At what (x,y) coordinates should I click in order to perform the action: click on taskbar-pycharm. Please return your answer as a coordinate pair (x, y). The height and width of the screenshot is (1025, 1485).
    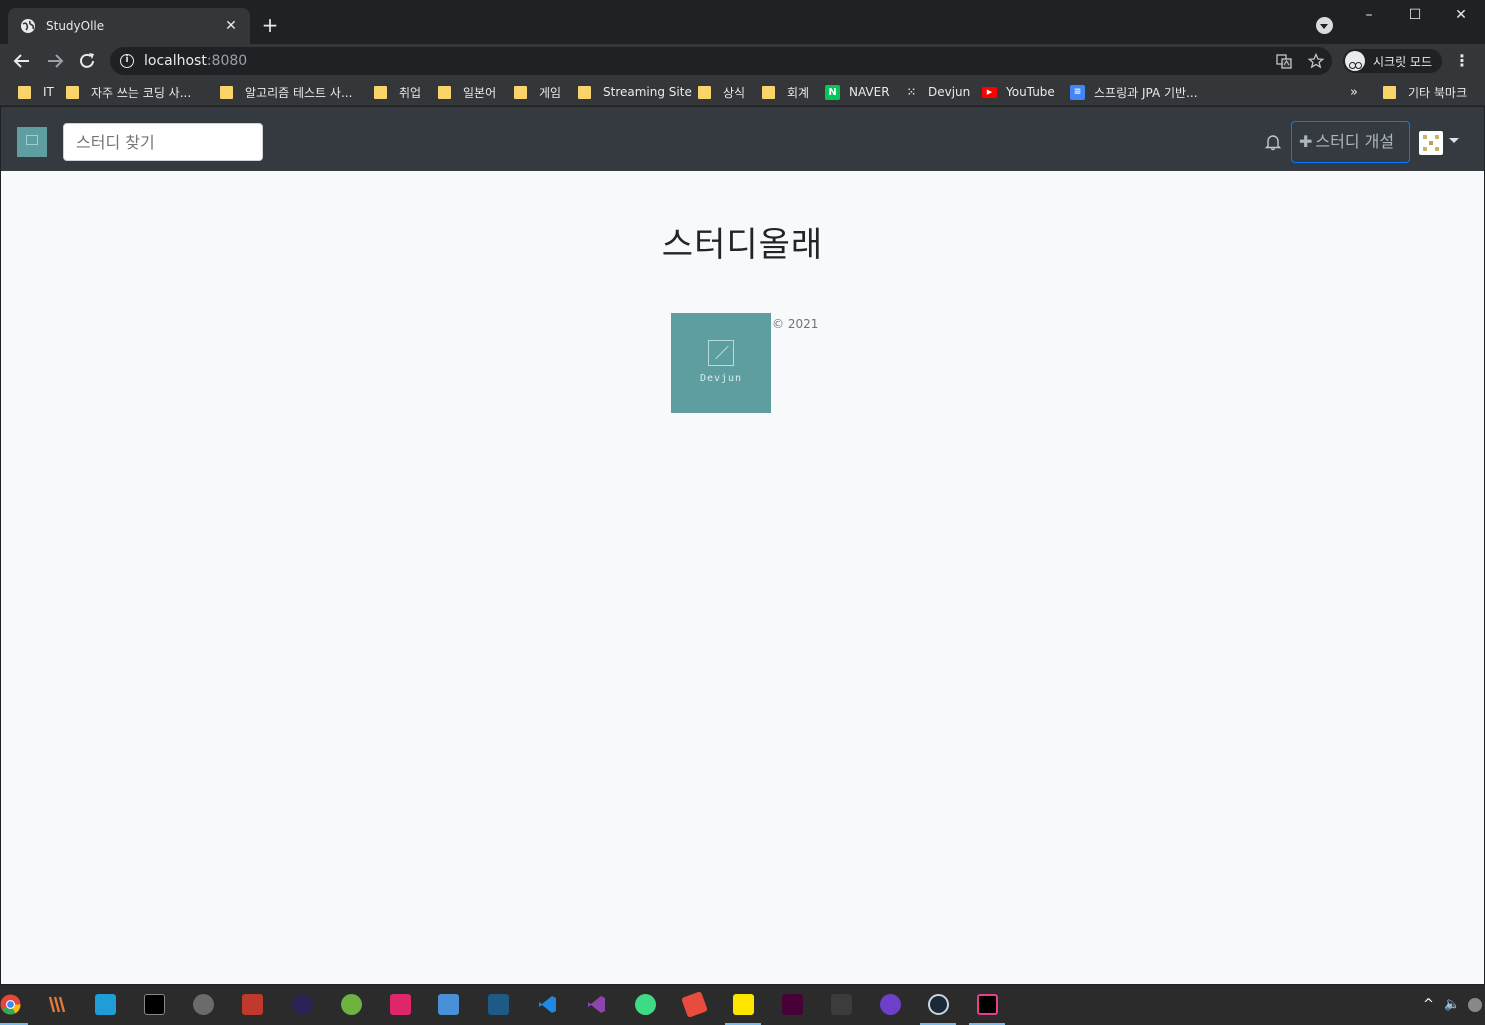
    Looking at the image, I should click on (105, 1005).